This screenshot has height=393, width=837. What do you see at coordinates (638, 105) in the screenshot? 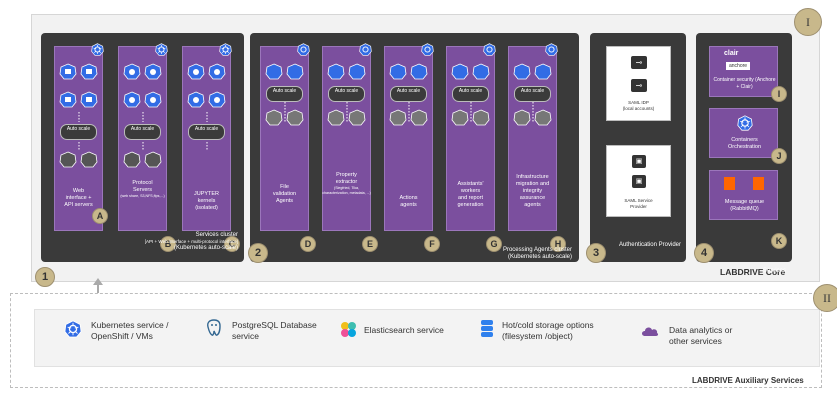
I see `saml-idp-label: SAML IDP (local accounts)` at bounding box center [638, 105].